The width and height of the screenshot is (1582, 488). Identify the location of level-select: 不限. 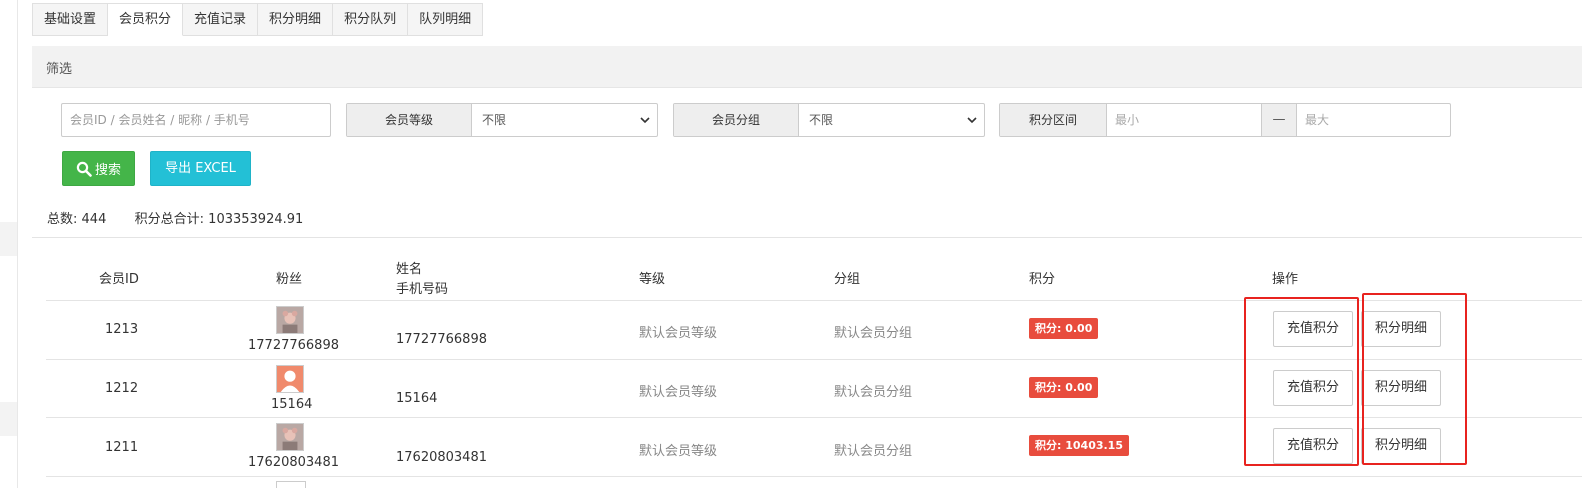
(564, 120).